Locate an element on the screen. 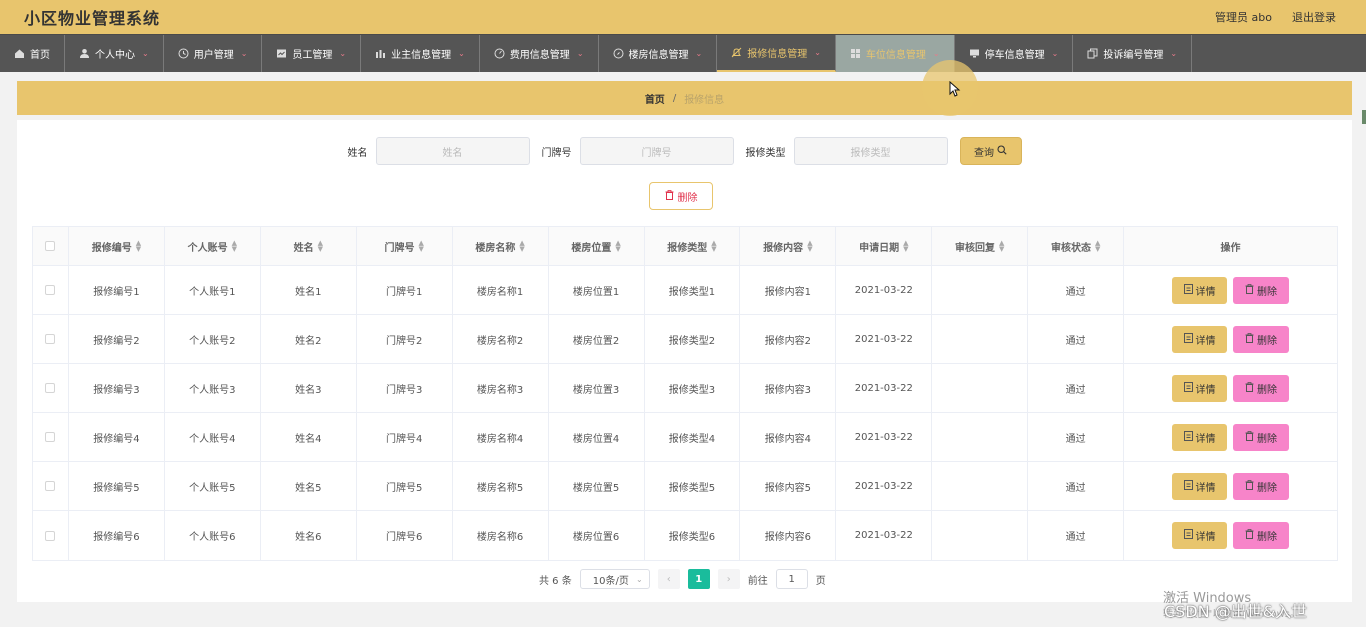  nav-item-0: 首页 is located at coordinates (32, 53).